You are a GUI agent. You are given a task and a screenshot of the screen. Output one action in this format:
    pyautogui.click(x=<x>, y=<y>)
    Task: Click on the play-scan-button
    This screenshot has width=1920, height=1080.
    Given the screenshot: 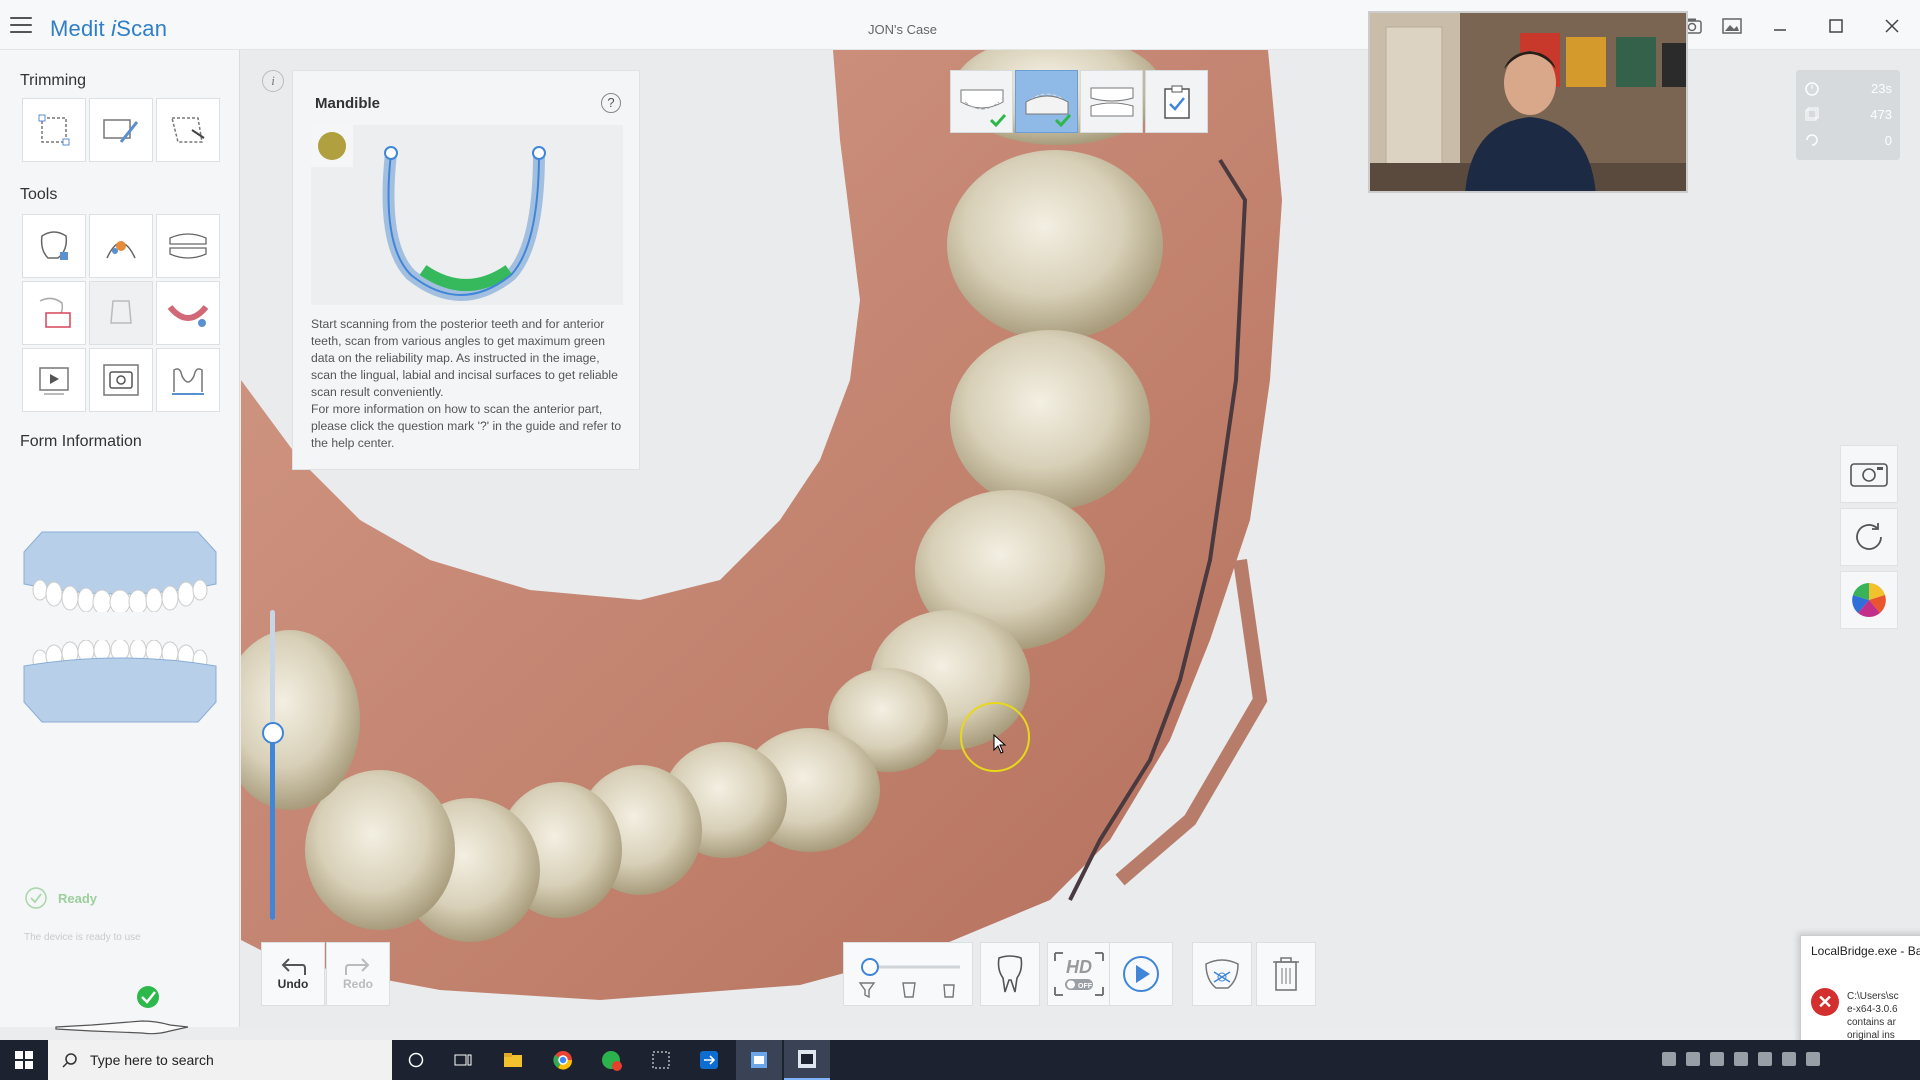 What is the action you would take?
    pyautogui.click(x=1141, y=974)
    